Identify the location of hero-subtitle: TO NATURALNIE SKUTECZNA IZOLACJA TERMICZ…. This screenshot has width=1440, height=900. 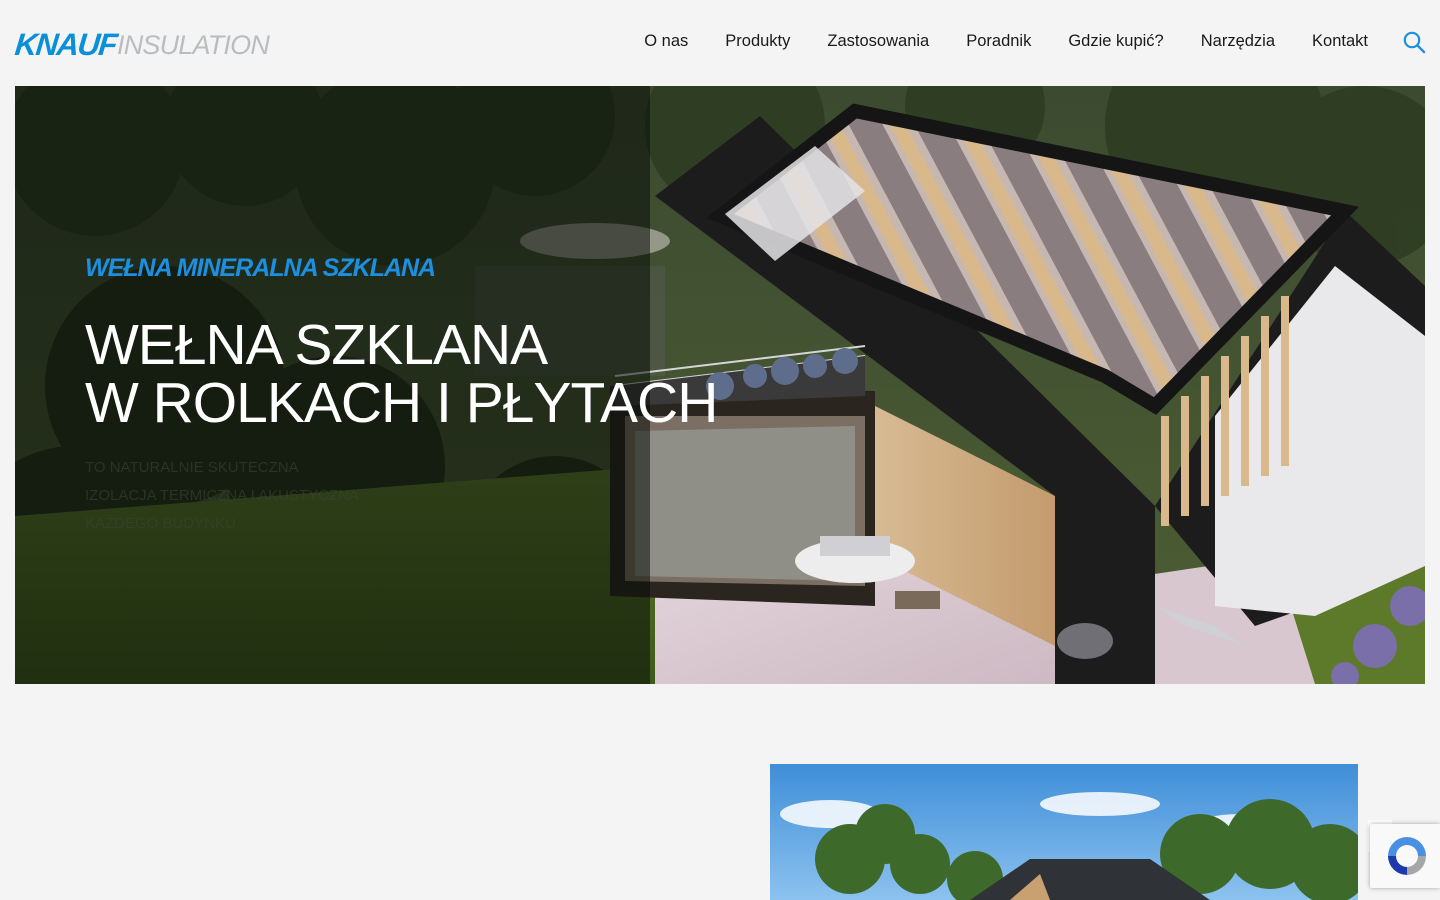
(222, 496).